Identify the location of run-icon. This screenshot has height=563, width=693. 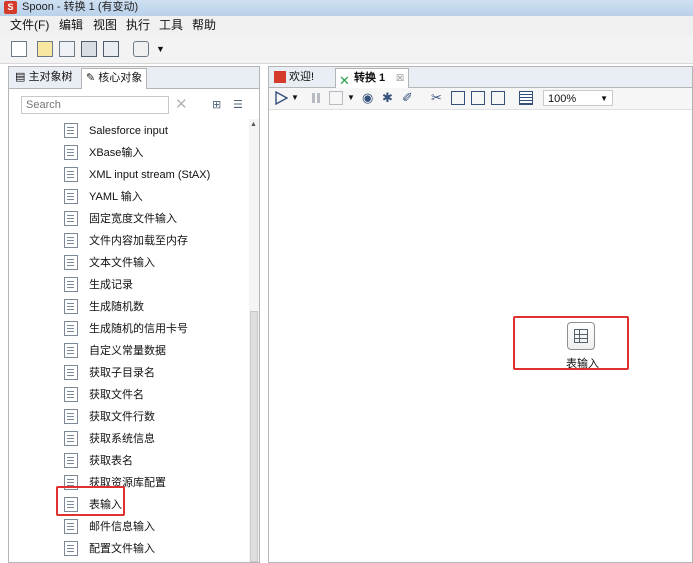
(281, 98).